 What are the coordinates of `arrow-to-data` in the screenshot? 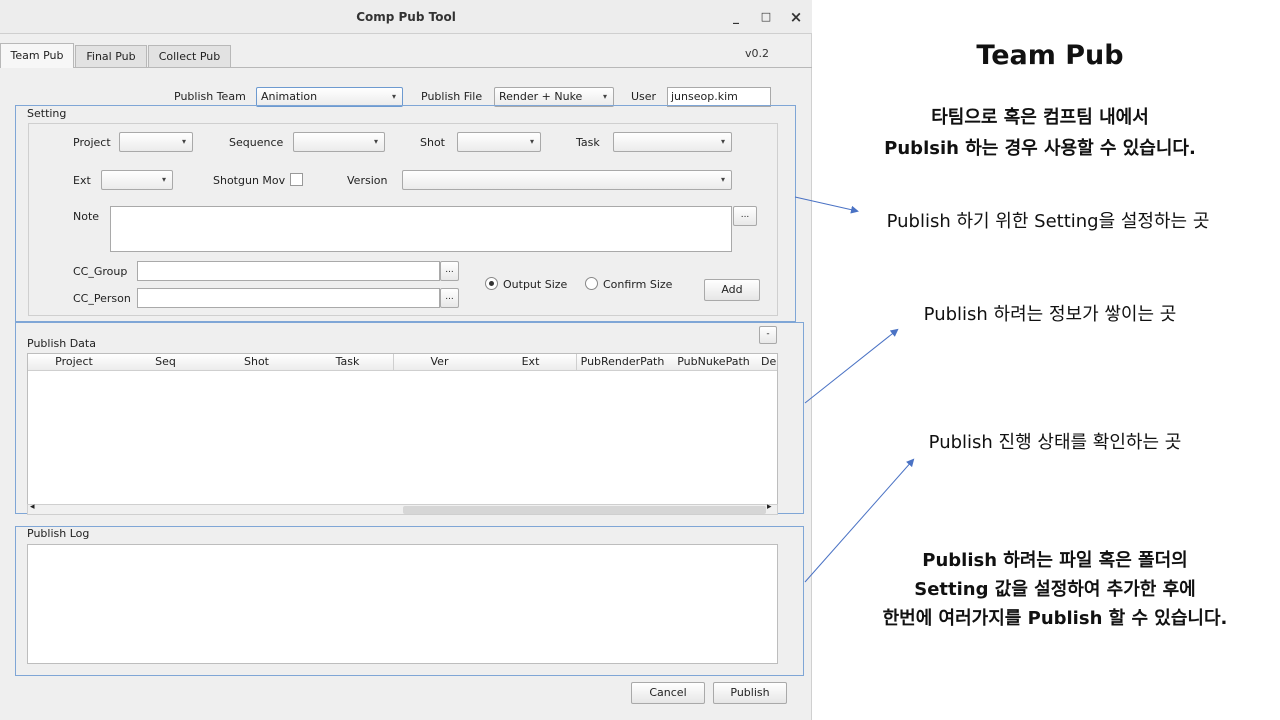 It's located at (851, 366).